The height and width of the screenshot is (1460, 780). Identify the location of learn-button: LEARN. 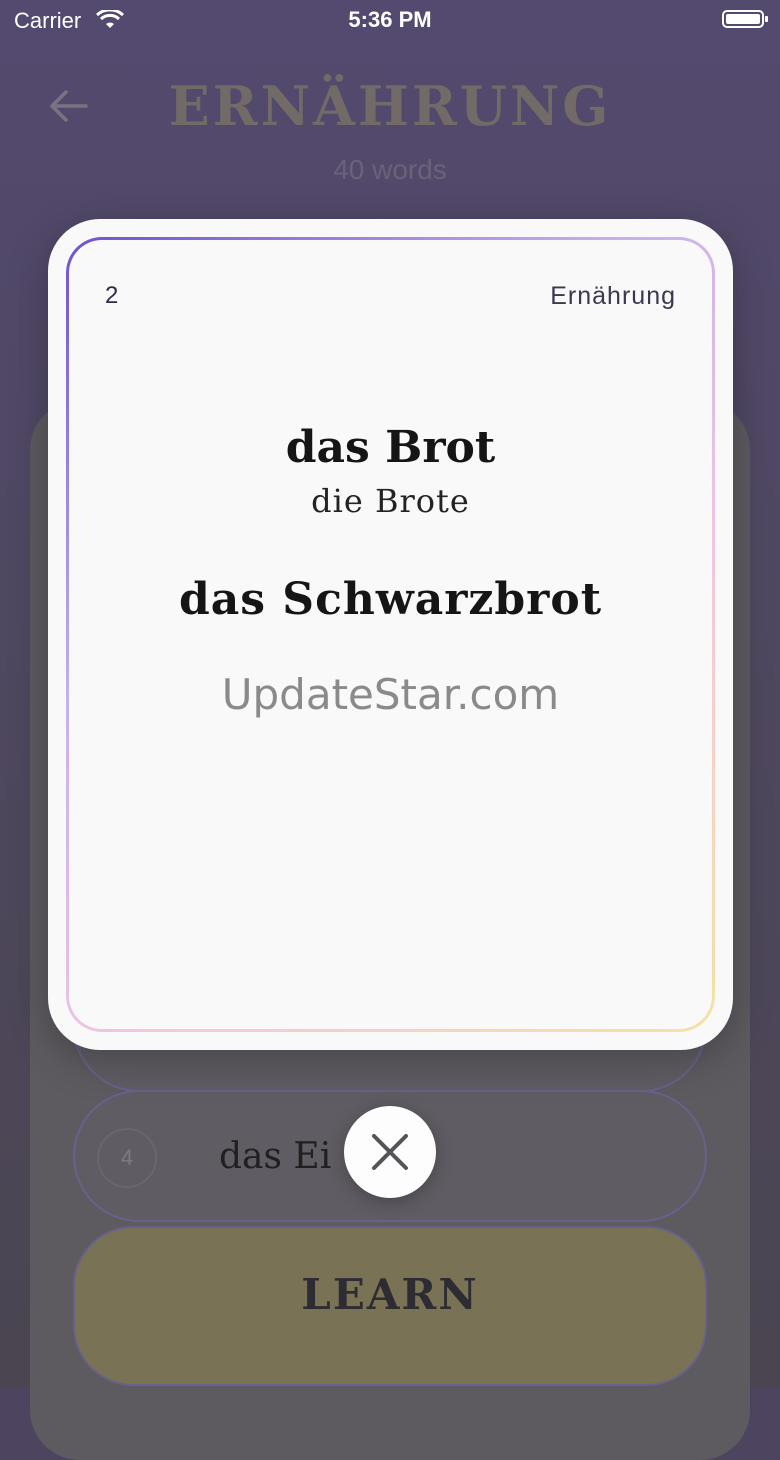
(390, 1306).